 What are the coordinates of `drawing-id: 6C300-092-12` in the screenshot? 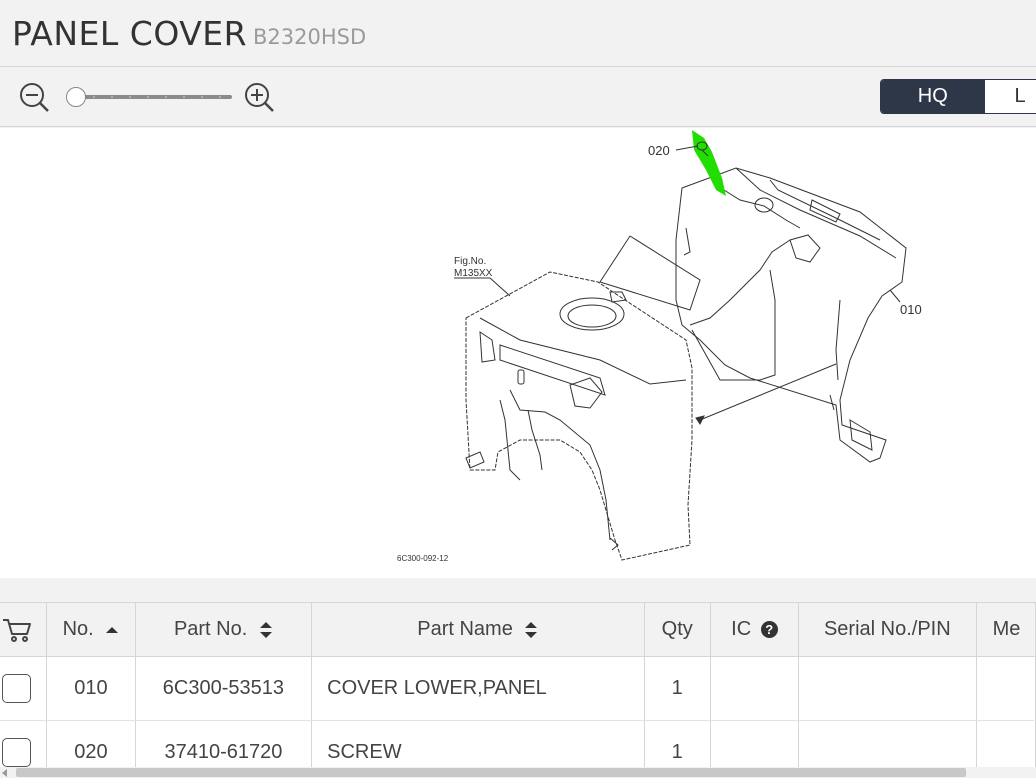 It's located at (423, 558).